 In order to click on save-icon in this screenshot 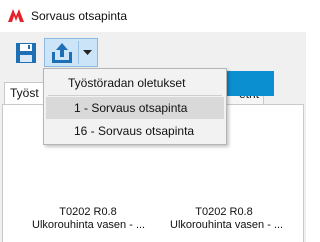, I will do `click(26, 53)`.